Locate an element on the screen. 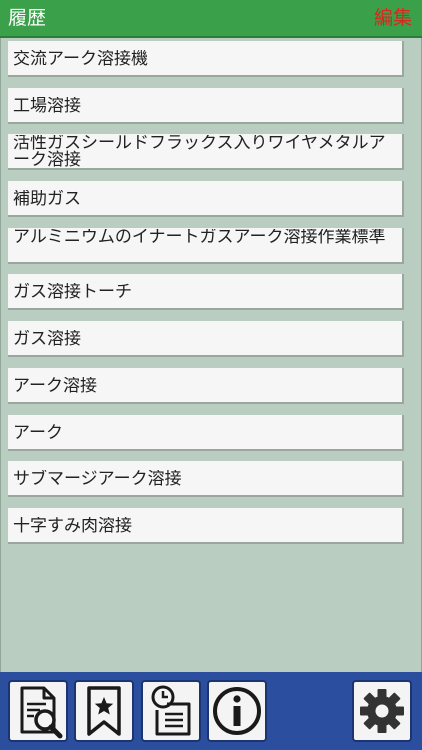 The width and height of the screenshot is (422, 750). list-item: アーク is located at coordinates (206, 433).